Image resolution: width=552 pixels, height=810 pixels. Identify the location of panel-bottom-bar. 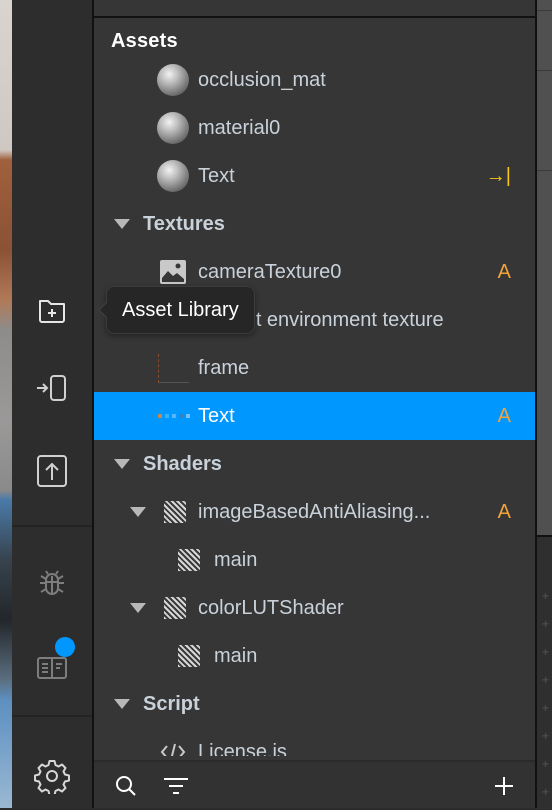
(314, 784).